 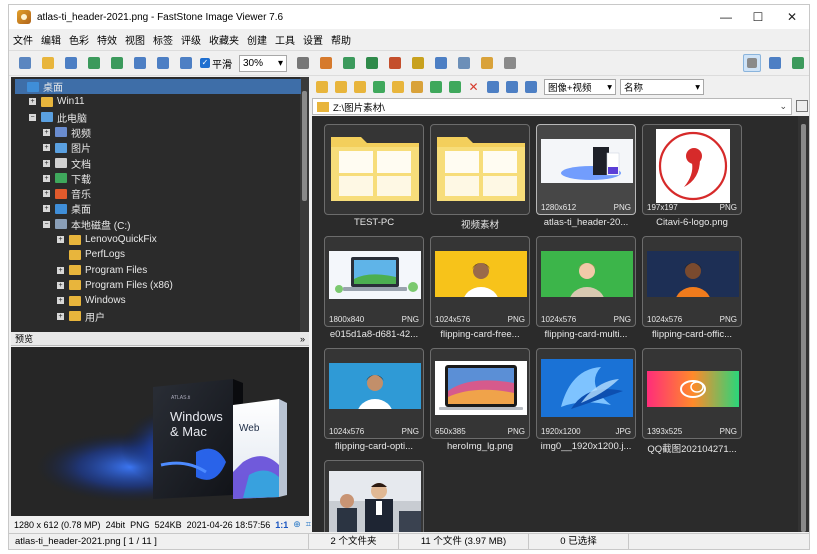 I want to click on fit-icon, so click(x=186, y=63).